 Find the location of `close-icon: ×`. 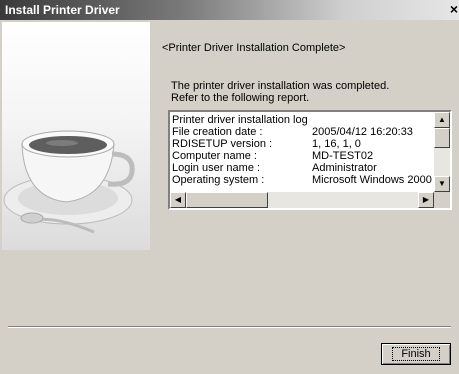

close-icon: × is located at coordinates (453, 9).